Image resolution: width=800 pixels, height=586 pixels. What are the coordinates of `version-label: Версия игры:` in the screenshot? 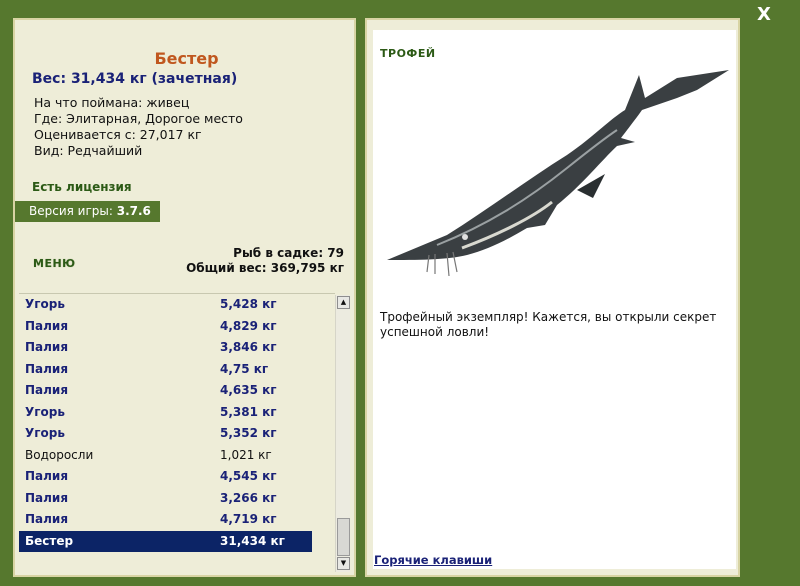 It's located at (71, 211).